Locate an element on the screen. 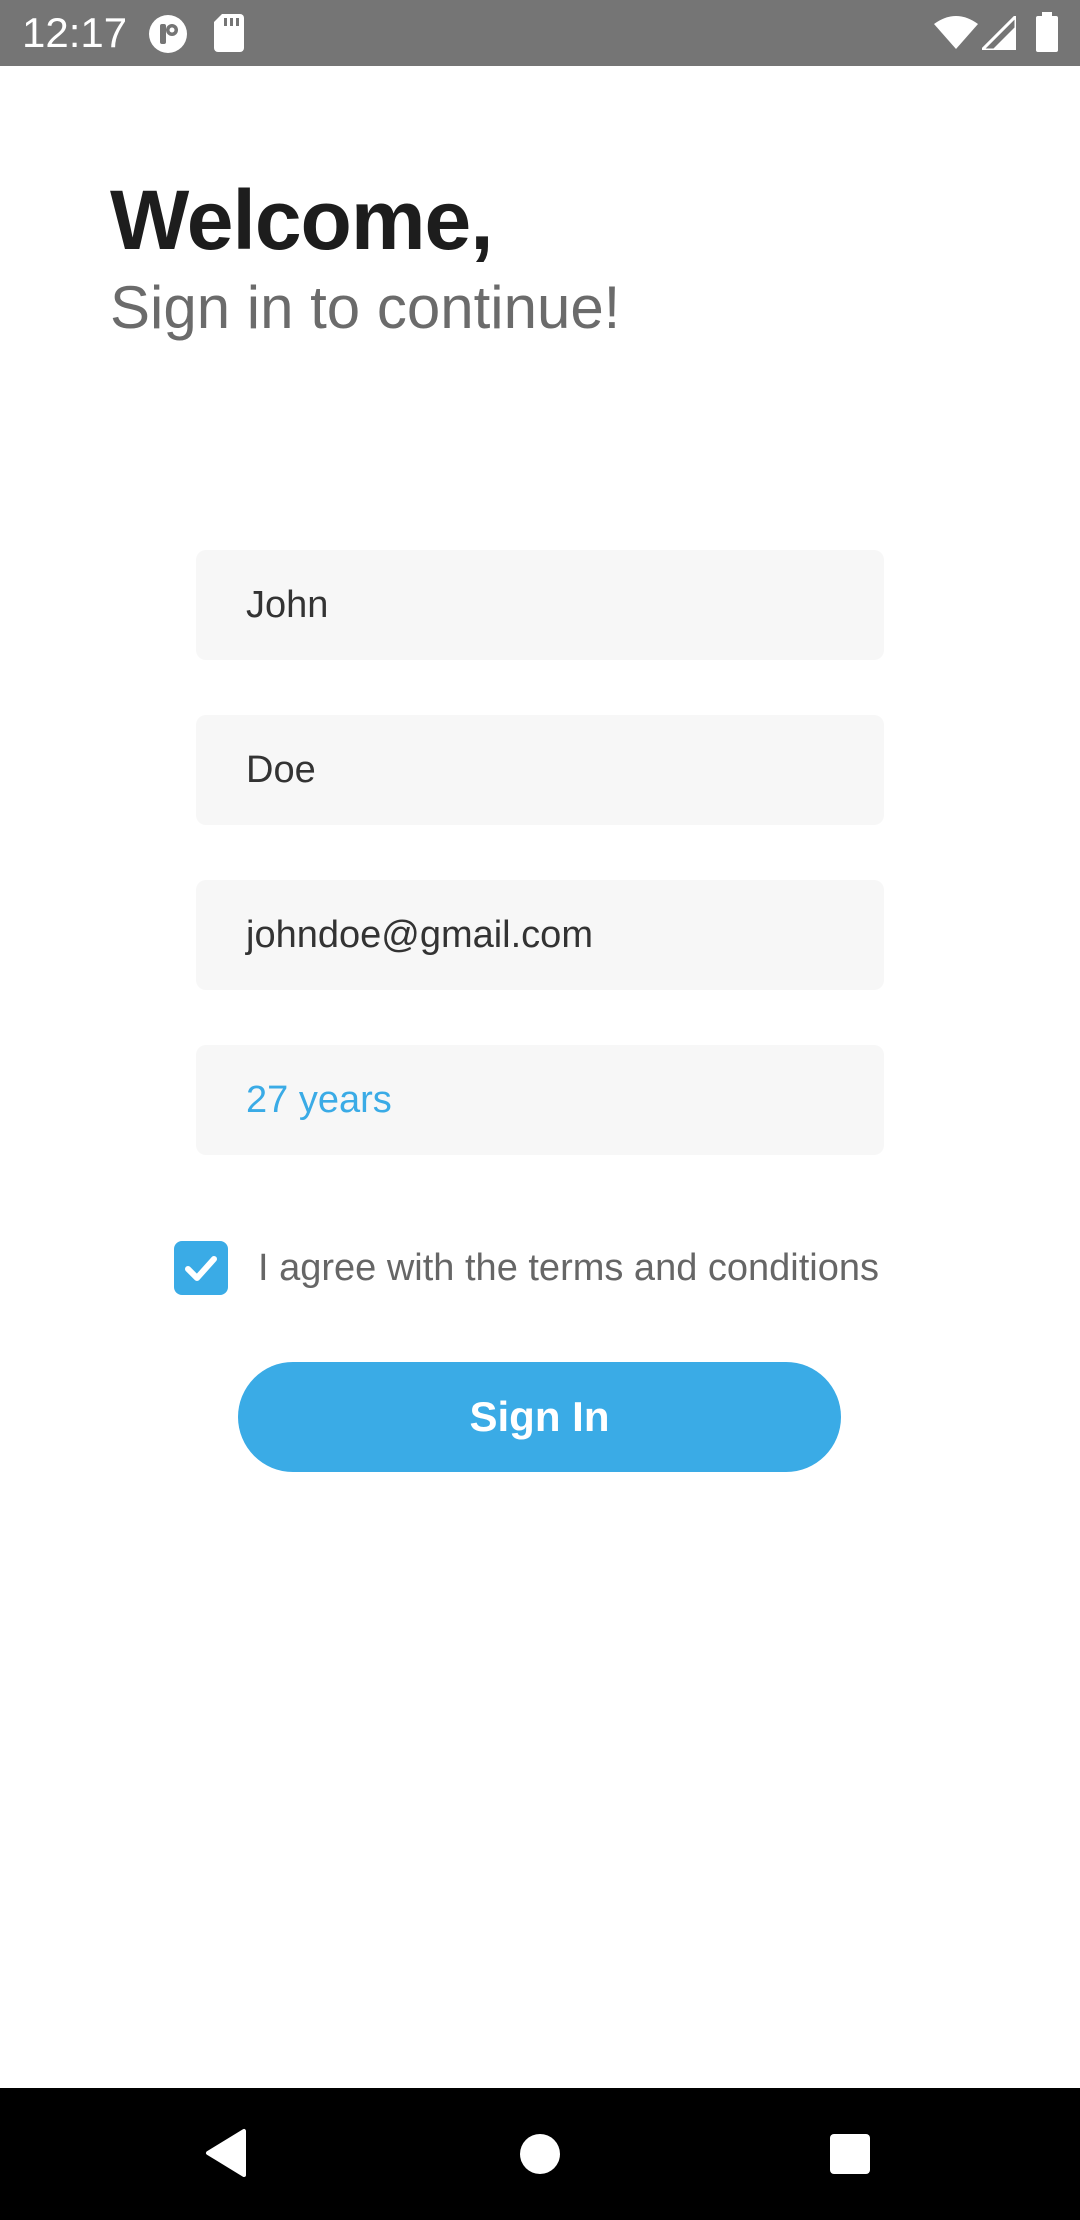 The width and height of the screenshot is (1080, 2220). app-notification-icon is located at coordinates (168, 34).